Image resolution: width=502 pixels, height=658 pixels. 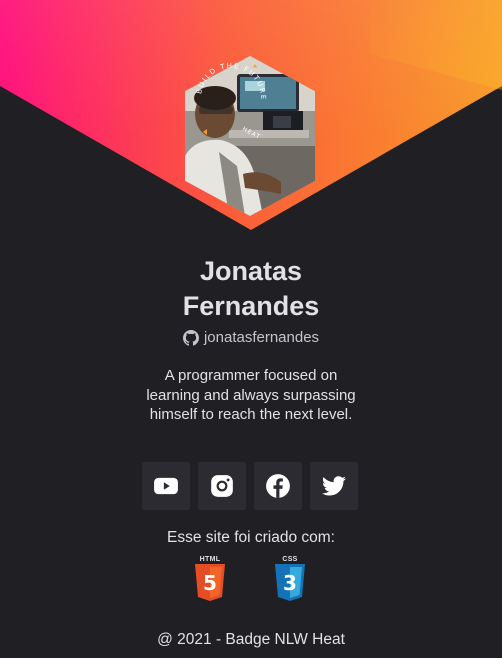 What do you see at coordinates (261, 337) in the screenshot?
I see `username-text: jonatasfernandes` at bounding box center [261, 337].